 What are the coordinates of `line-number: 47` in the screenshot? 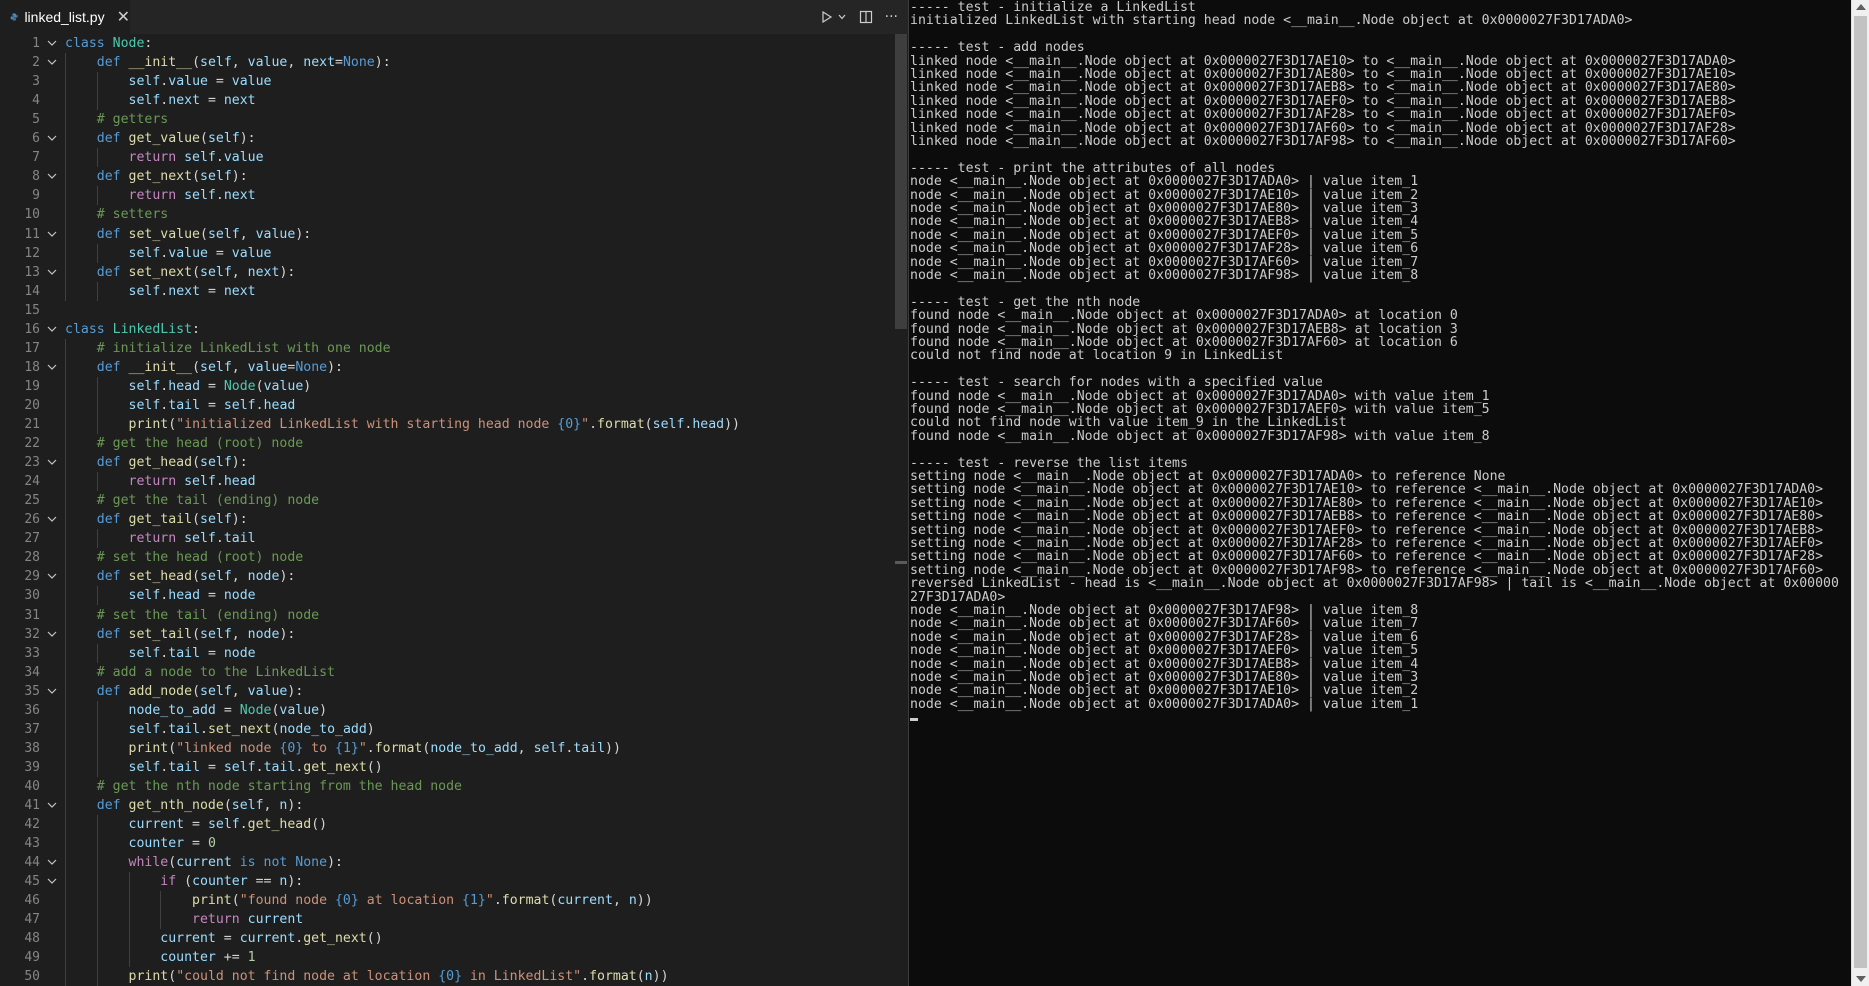 It's located at (32, 920).